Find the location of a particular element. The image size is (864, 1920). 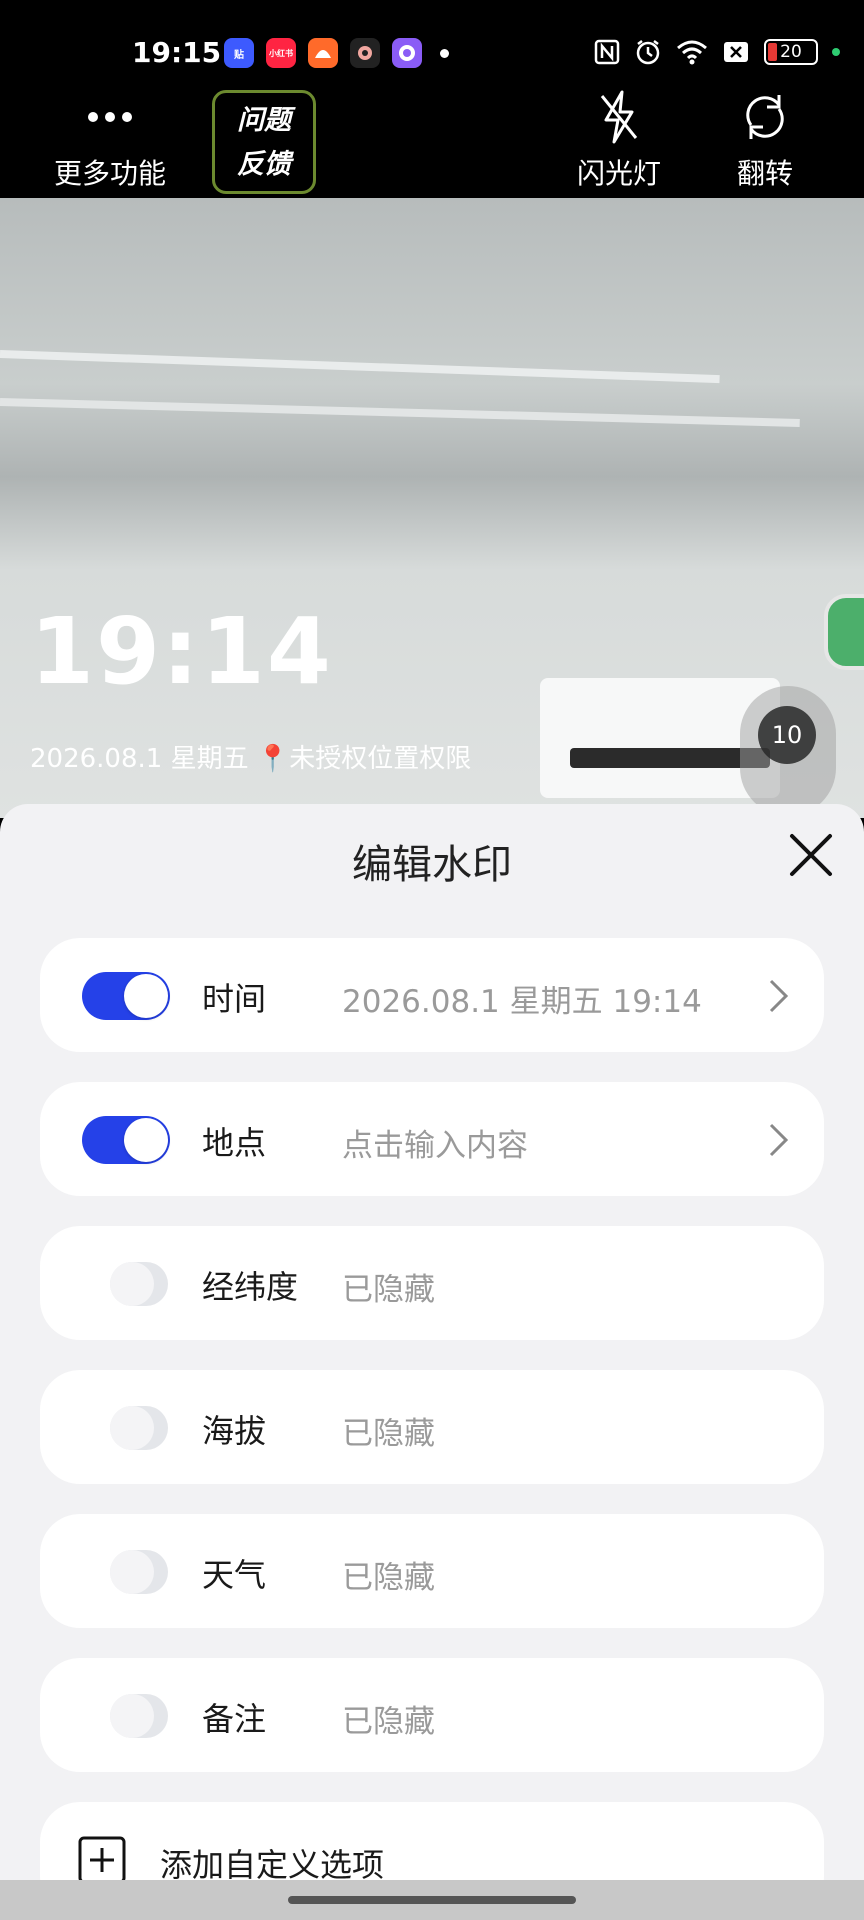

watermark-row-notes: 备注 已隐藏 is located at coordinates (432, 1715).